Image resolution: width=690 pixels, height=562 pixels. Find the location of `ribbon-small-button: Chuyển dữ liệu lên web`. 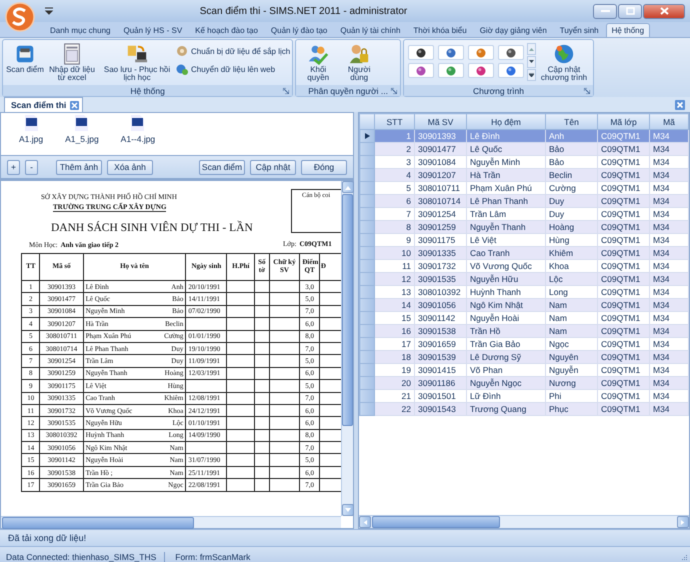

ribbon-small-button: Chuyển dữ liệu lên web is located at coordinates (233, 69).